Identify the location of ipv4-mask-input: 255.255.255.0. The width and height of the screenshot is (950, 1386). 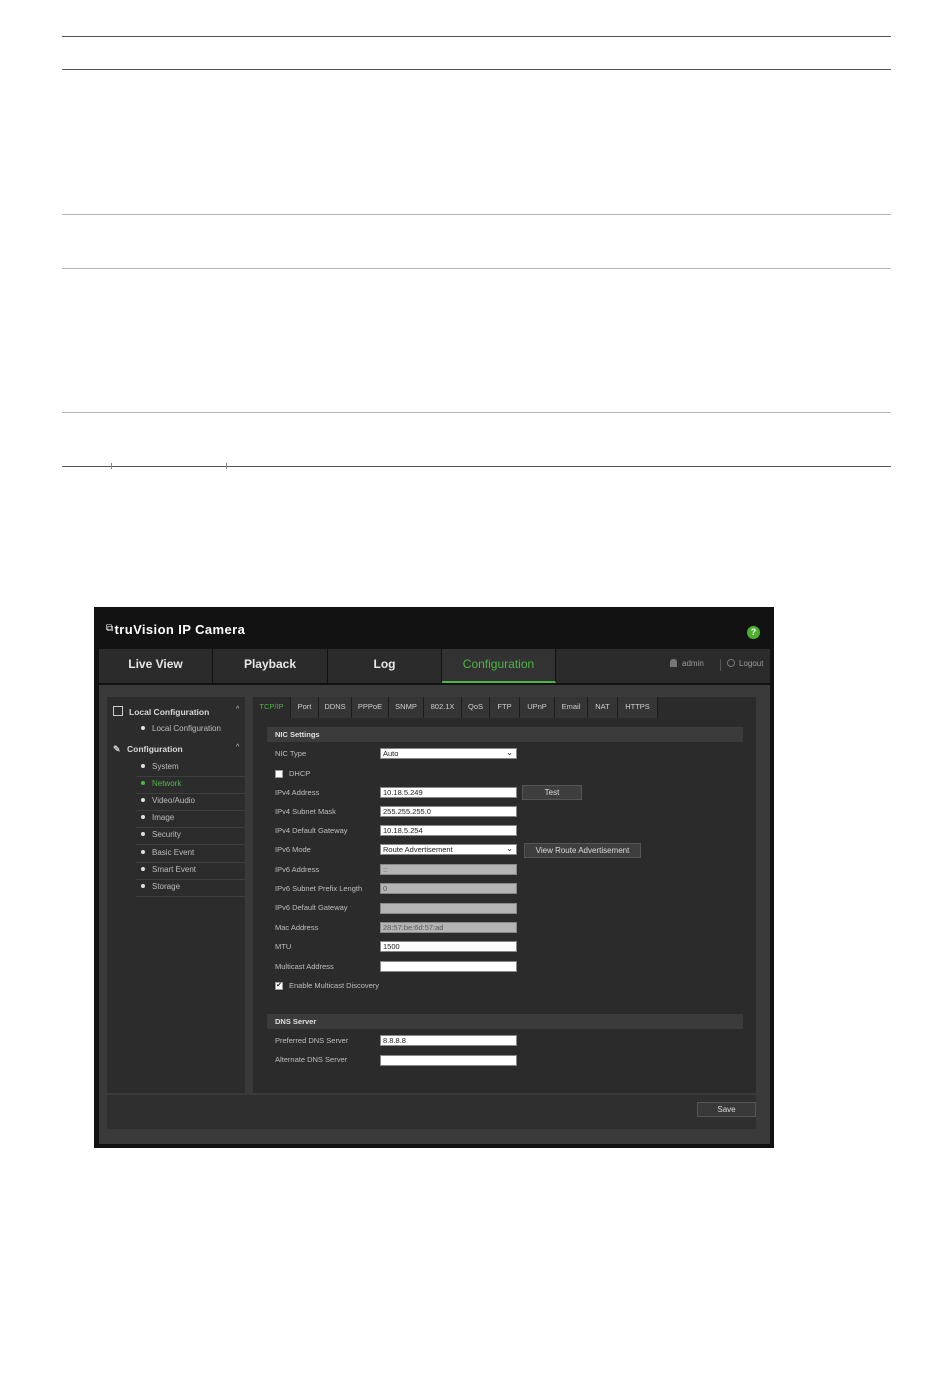
(448, 811).